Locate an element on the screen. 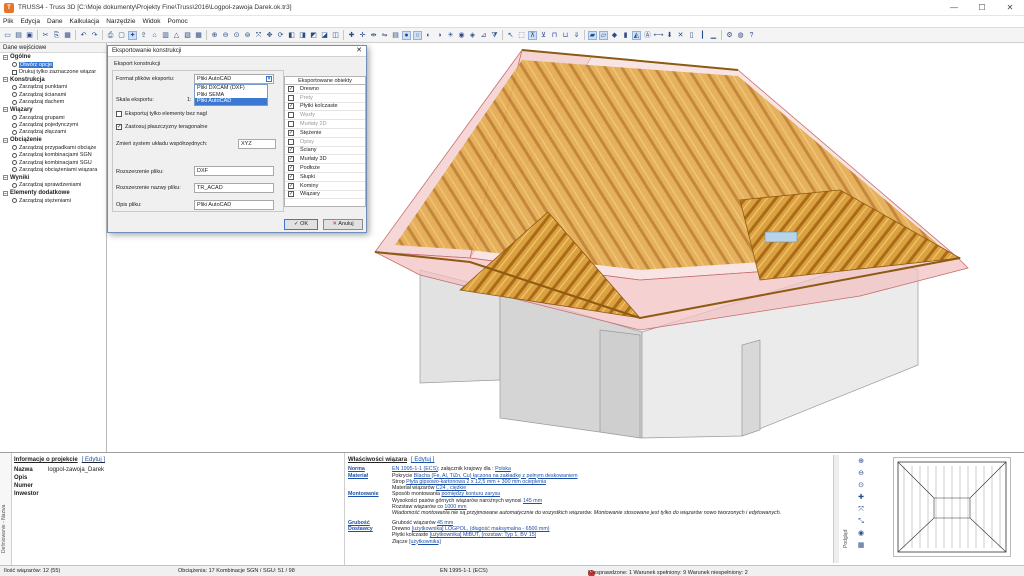 The width and height of the screenshot is (1024, 576). plan-preview is located at coordinates (952, 507).